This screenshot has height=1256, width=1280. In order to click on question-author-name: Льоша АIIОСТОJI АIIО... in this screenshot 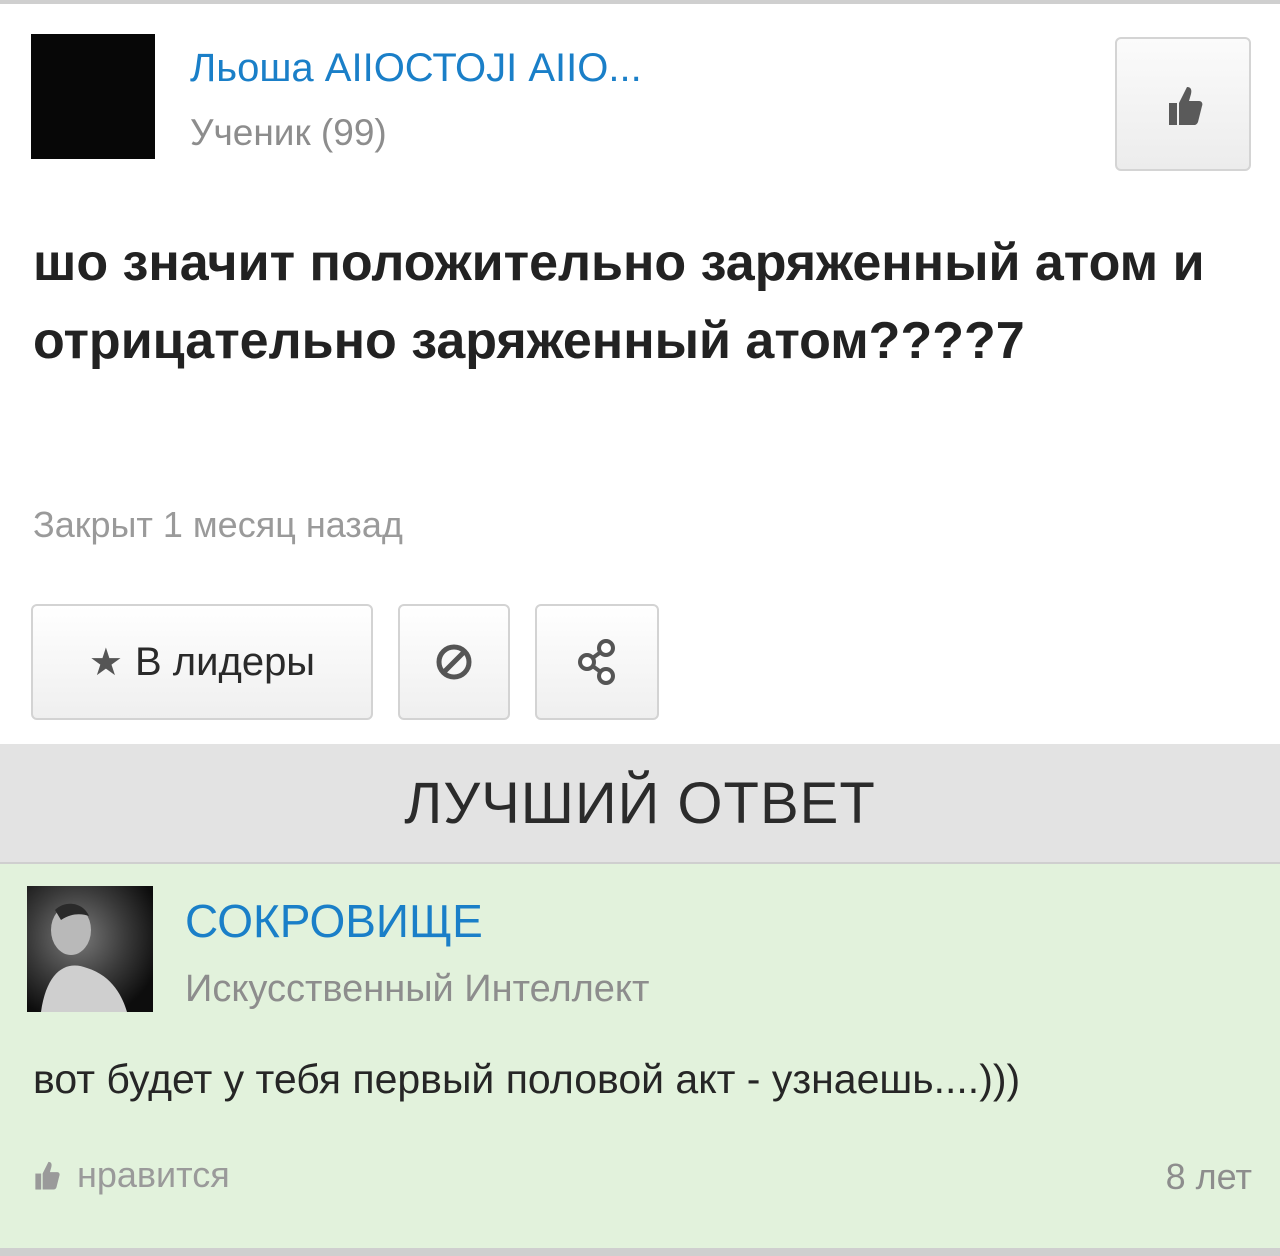, I will do `click(416, 68)`.